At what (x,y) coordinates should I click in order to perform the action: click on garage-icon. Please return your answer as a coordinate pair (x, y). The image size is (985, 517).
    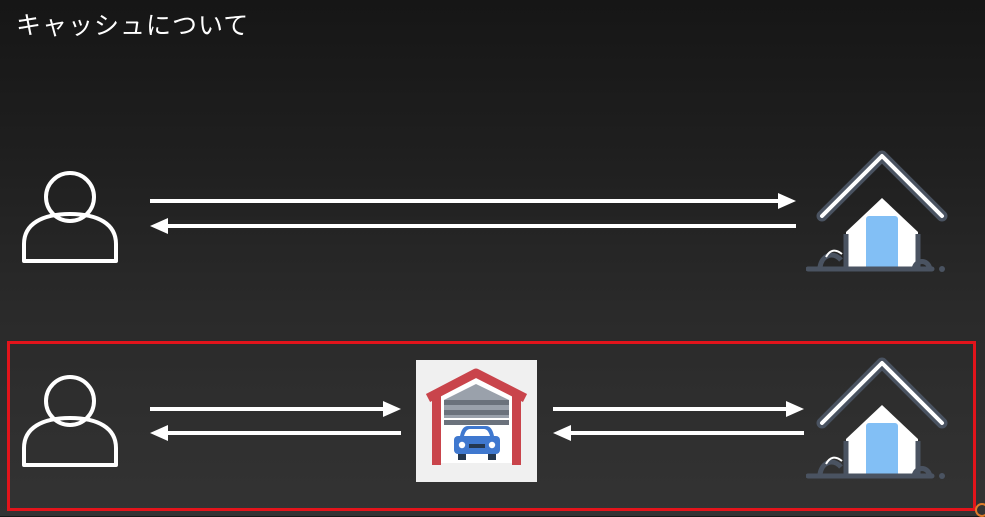
    Looking at the image, I should click on (476, 416).